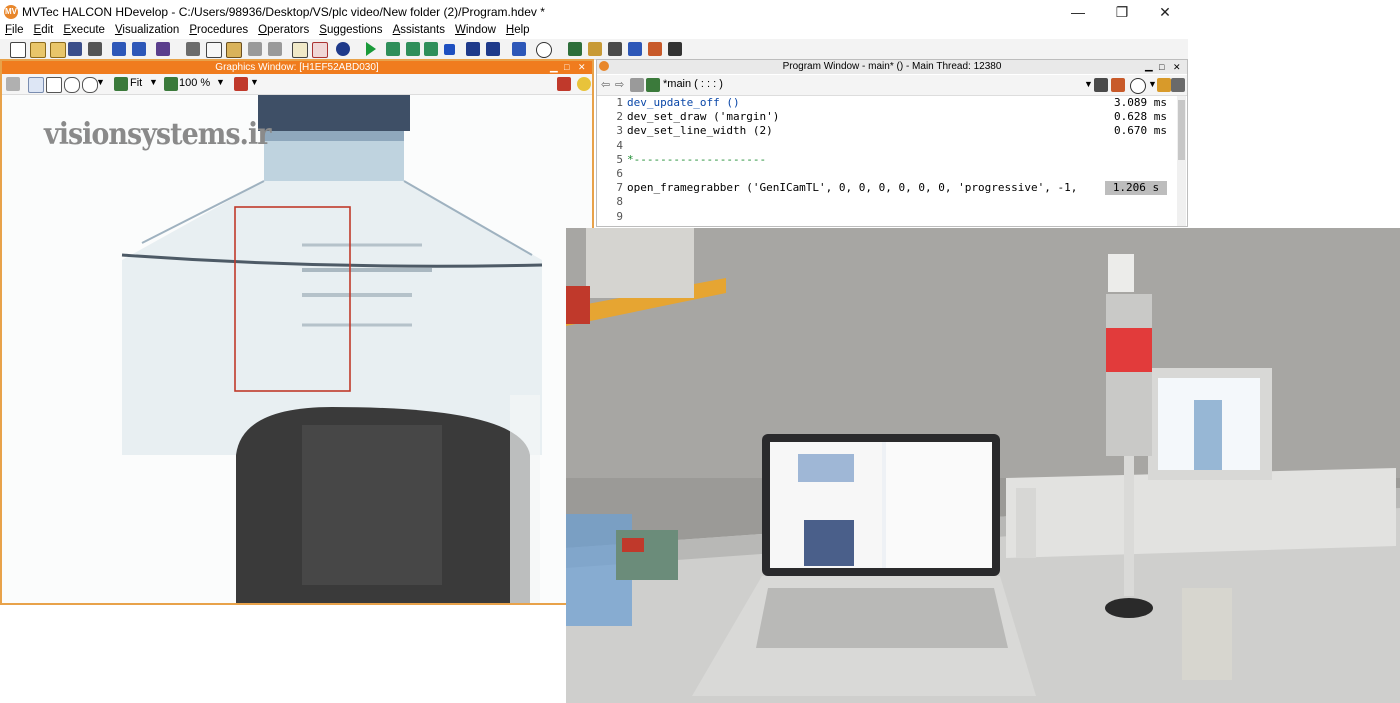 Image resolution: width=1400 pixels, height=703 pixels. What do you see at coordinates (886, 146) in the screenshot?
I see `code-line: 4` at bounding box center [886, 146].